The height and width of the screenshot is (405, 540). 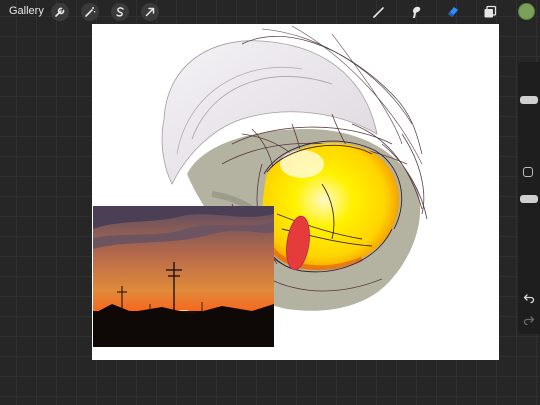 I want to click on smudge-icon, so click(x=416, y=12).